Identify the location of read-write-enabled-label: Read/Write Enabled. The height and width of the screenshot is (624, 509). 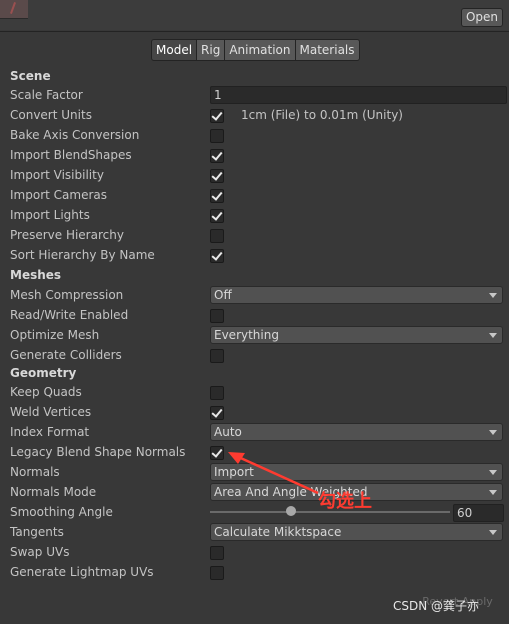
(69, 315).